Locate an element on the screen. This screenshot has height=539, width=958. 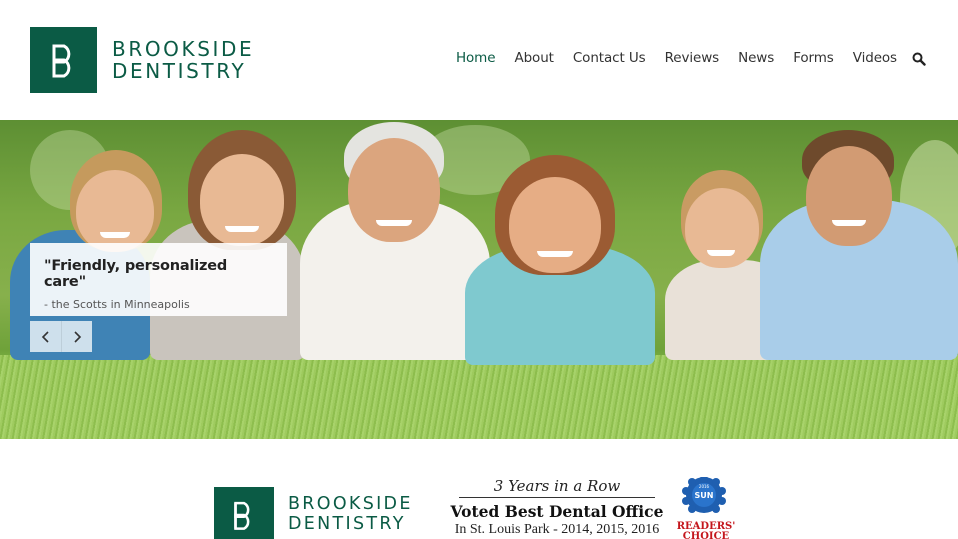
chevron-left-icon is located at coordinates (45, 336).